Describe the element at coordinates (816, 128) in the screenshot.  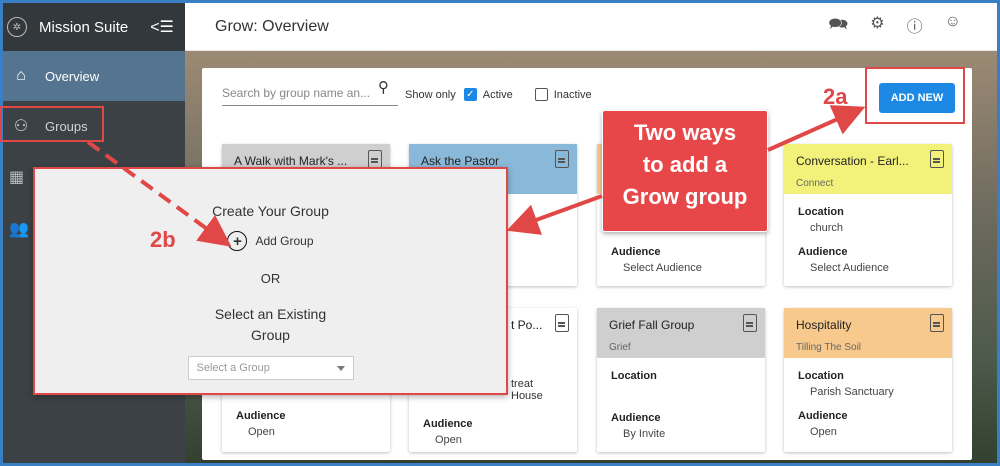
I see `arrow-to-add-new` at that location.